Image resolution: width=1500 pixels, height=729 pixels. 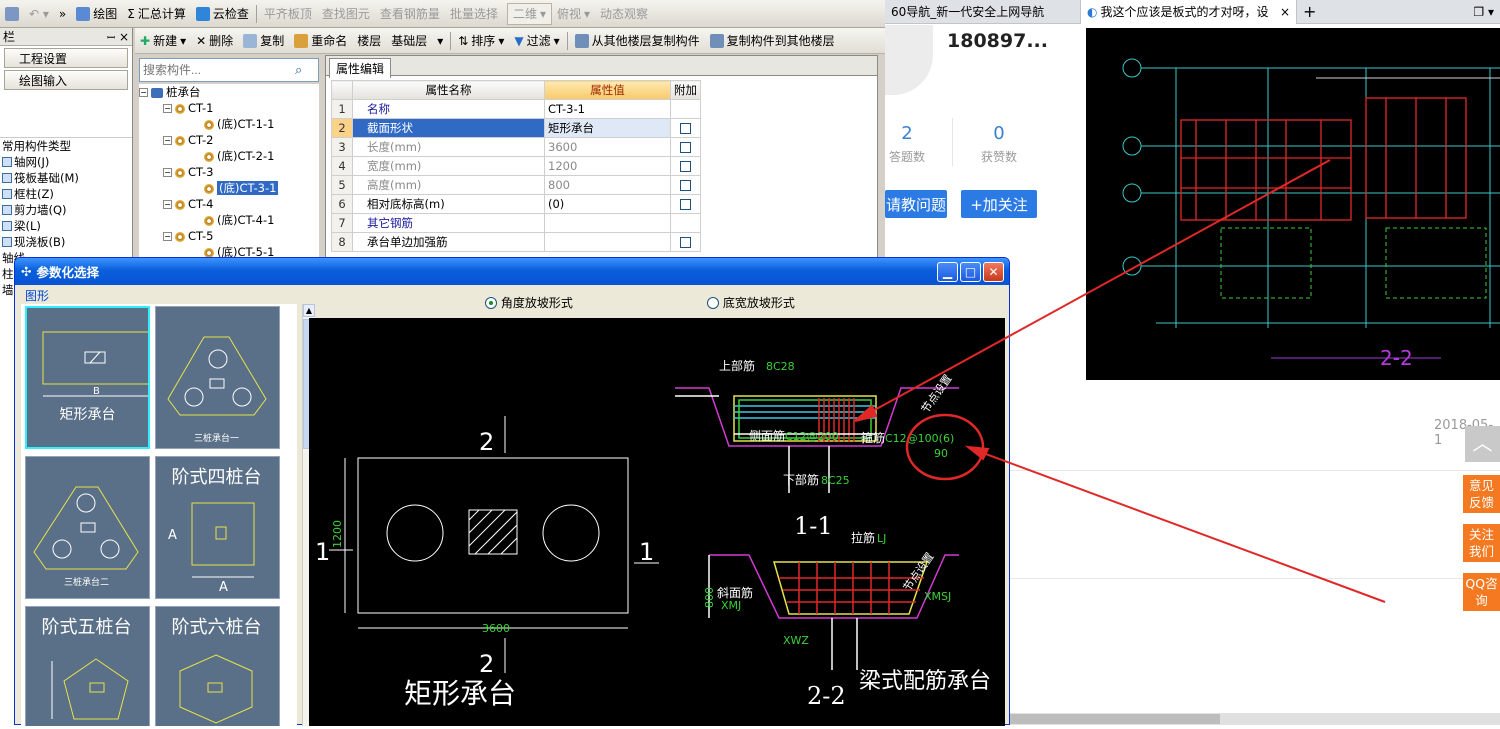 What do you see at coordinates (96, 391) in the screenshot?
I see `shape-dim-label: B` at bounding box center [96, 391].